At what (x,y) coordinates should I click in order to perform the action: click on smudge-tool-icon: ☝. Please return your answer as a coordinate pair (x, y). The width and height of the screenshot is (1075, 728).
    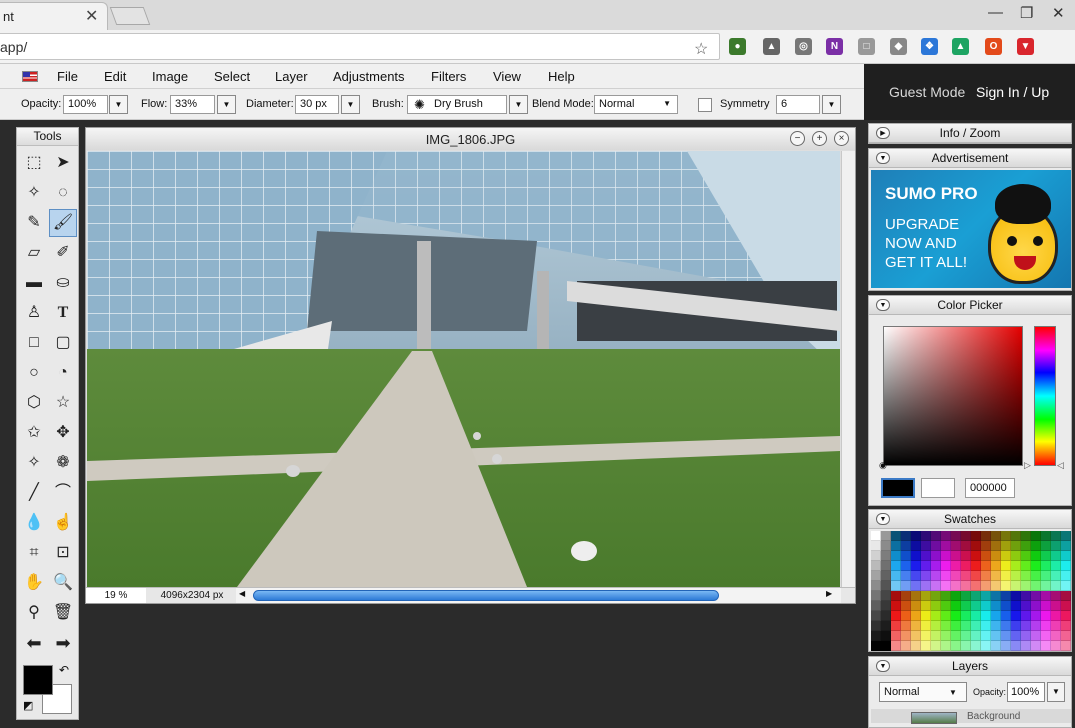
    Looking at the image, I should click on (63, 523).